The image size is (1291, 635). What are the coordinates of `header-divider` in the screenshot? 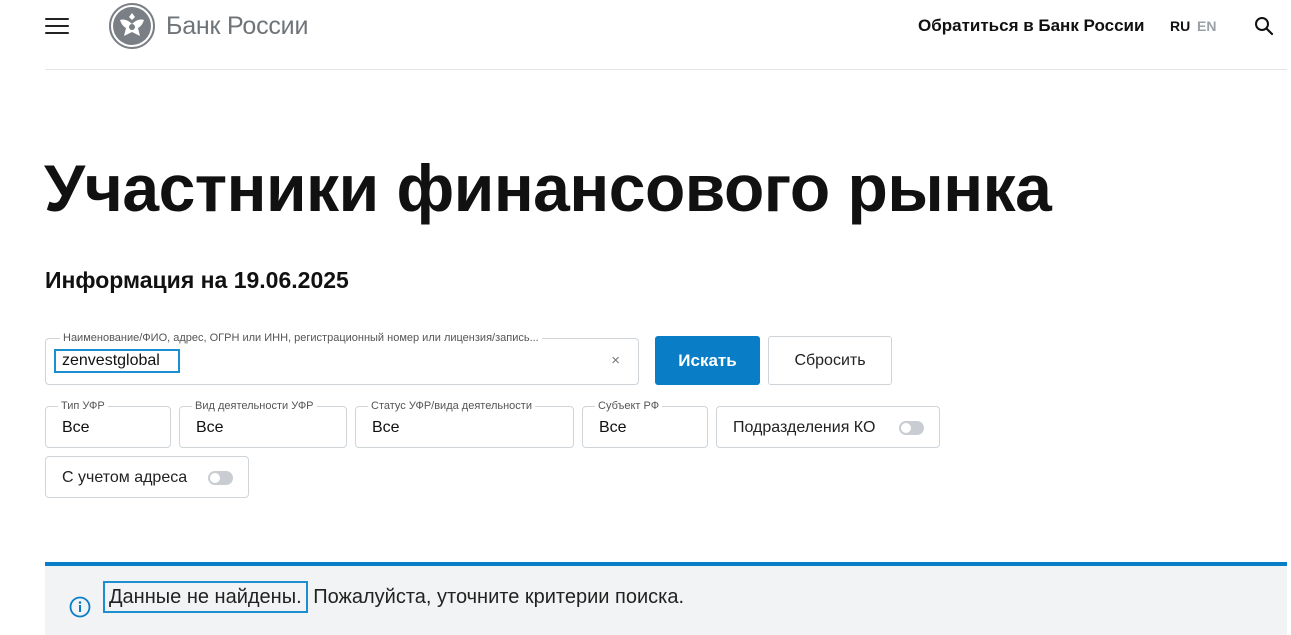 It's located at (666, 69).